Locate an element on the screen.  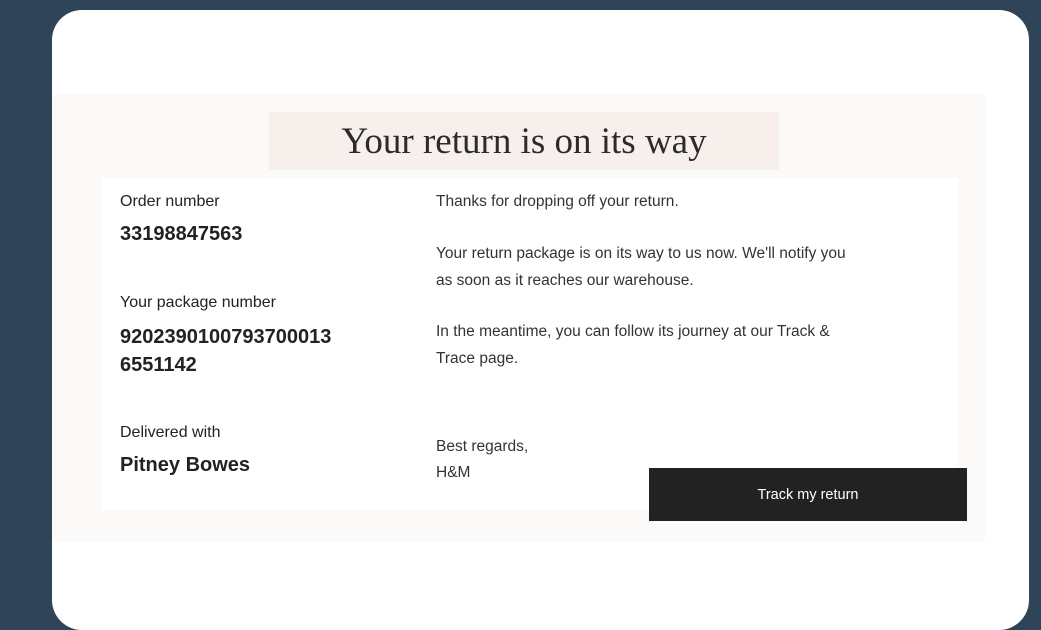
order-number-label: Order number is located at coordinates (170, 201).